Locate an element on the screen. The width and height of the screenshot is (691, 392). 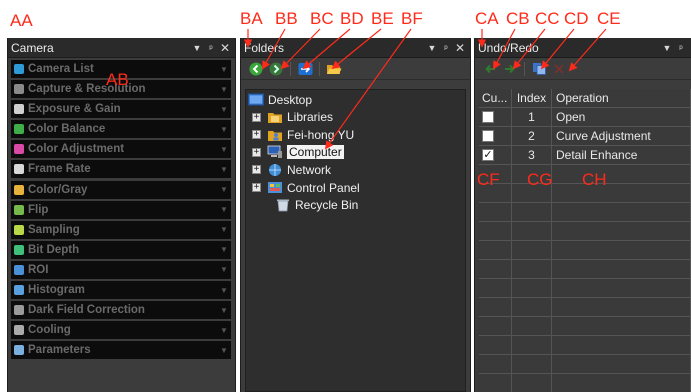
tree-item-recycle-bin: Recycle Bin is located at coordinates (307, 205).